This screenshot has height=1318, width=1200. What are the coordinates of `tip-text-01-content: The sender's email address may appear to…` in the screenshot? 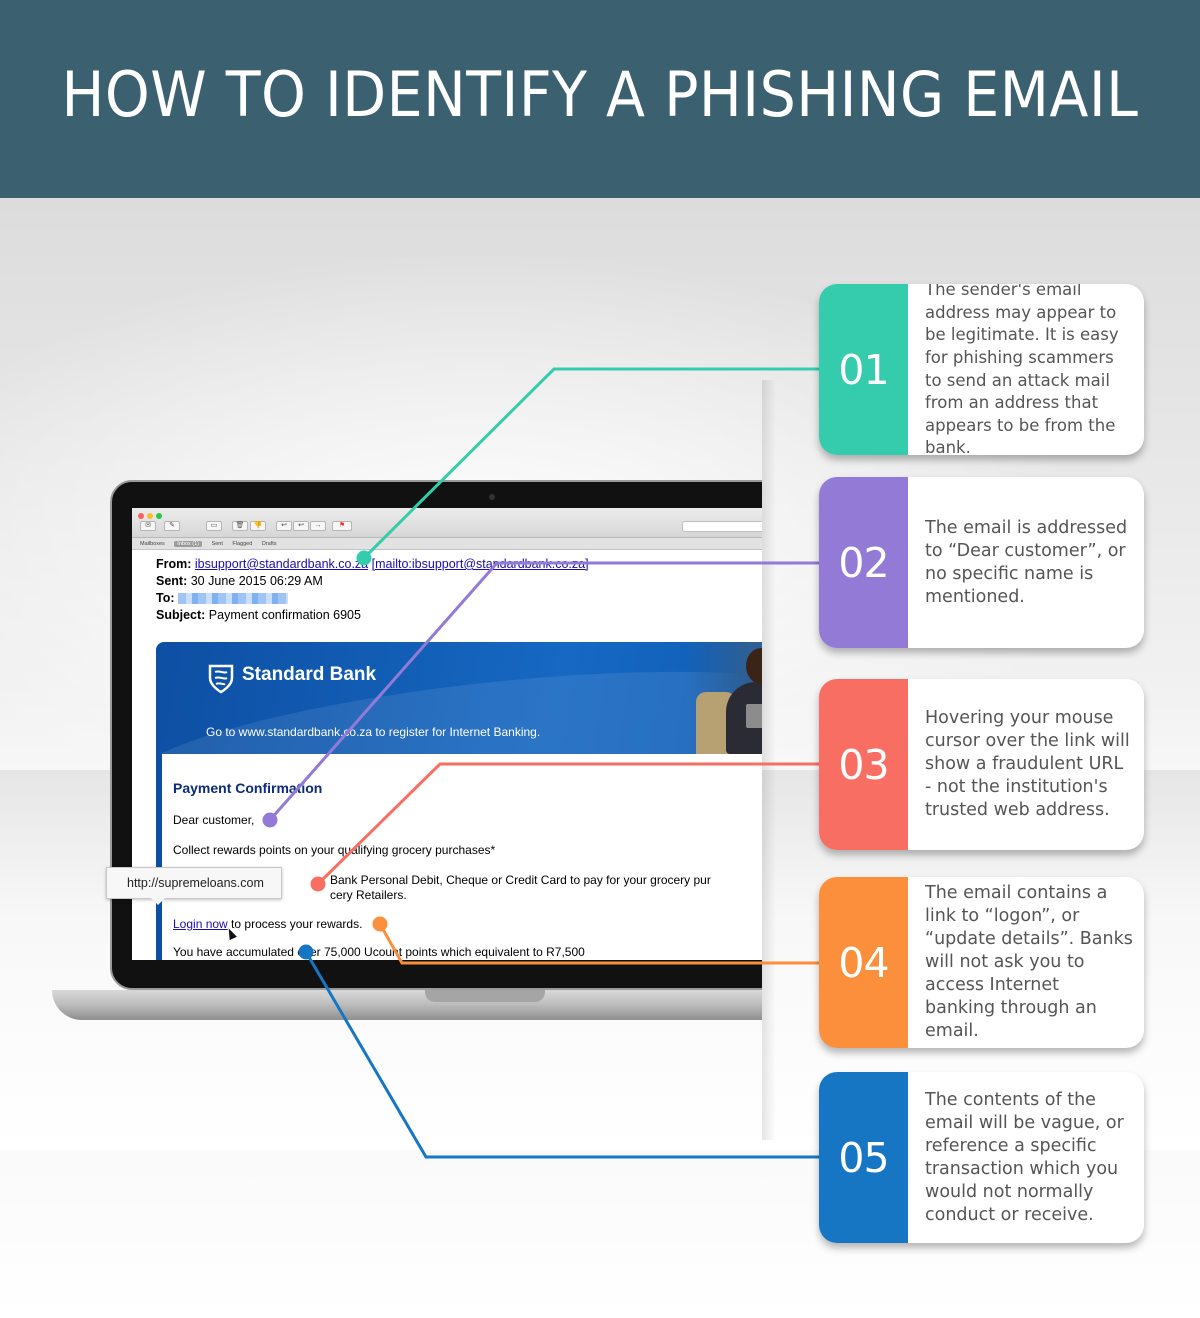 It's located at (1022, 369).